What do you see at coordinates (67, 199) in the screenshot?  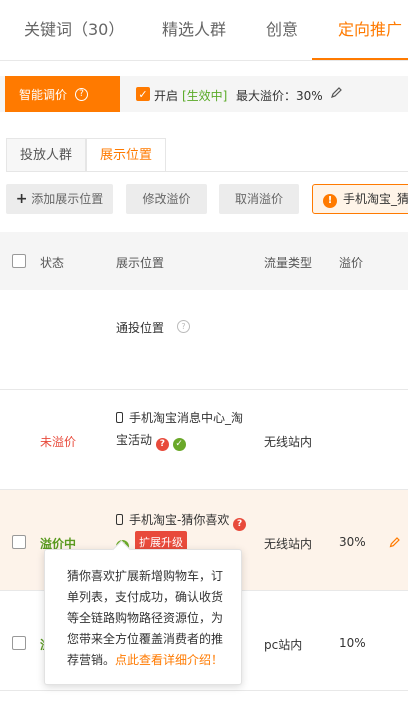 I see `add-placement-label: 添加展示位置` at bounding box center [67, 199].